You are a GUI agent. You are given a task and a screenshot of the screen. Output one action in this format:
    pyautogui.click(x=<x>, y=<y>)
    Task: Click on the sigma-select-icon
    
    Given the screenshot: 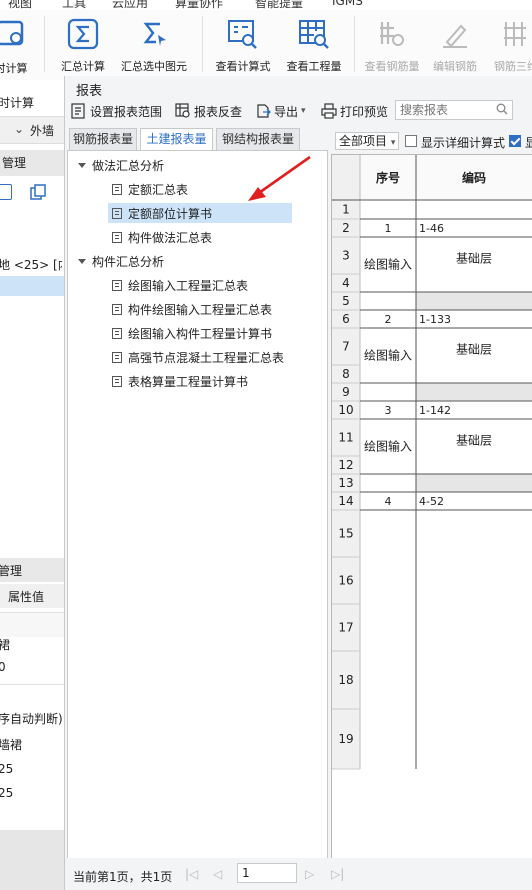 What is the action you would take?
    pyautogui.click(x=154, y=34)
    